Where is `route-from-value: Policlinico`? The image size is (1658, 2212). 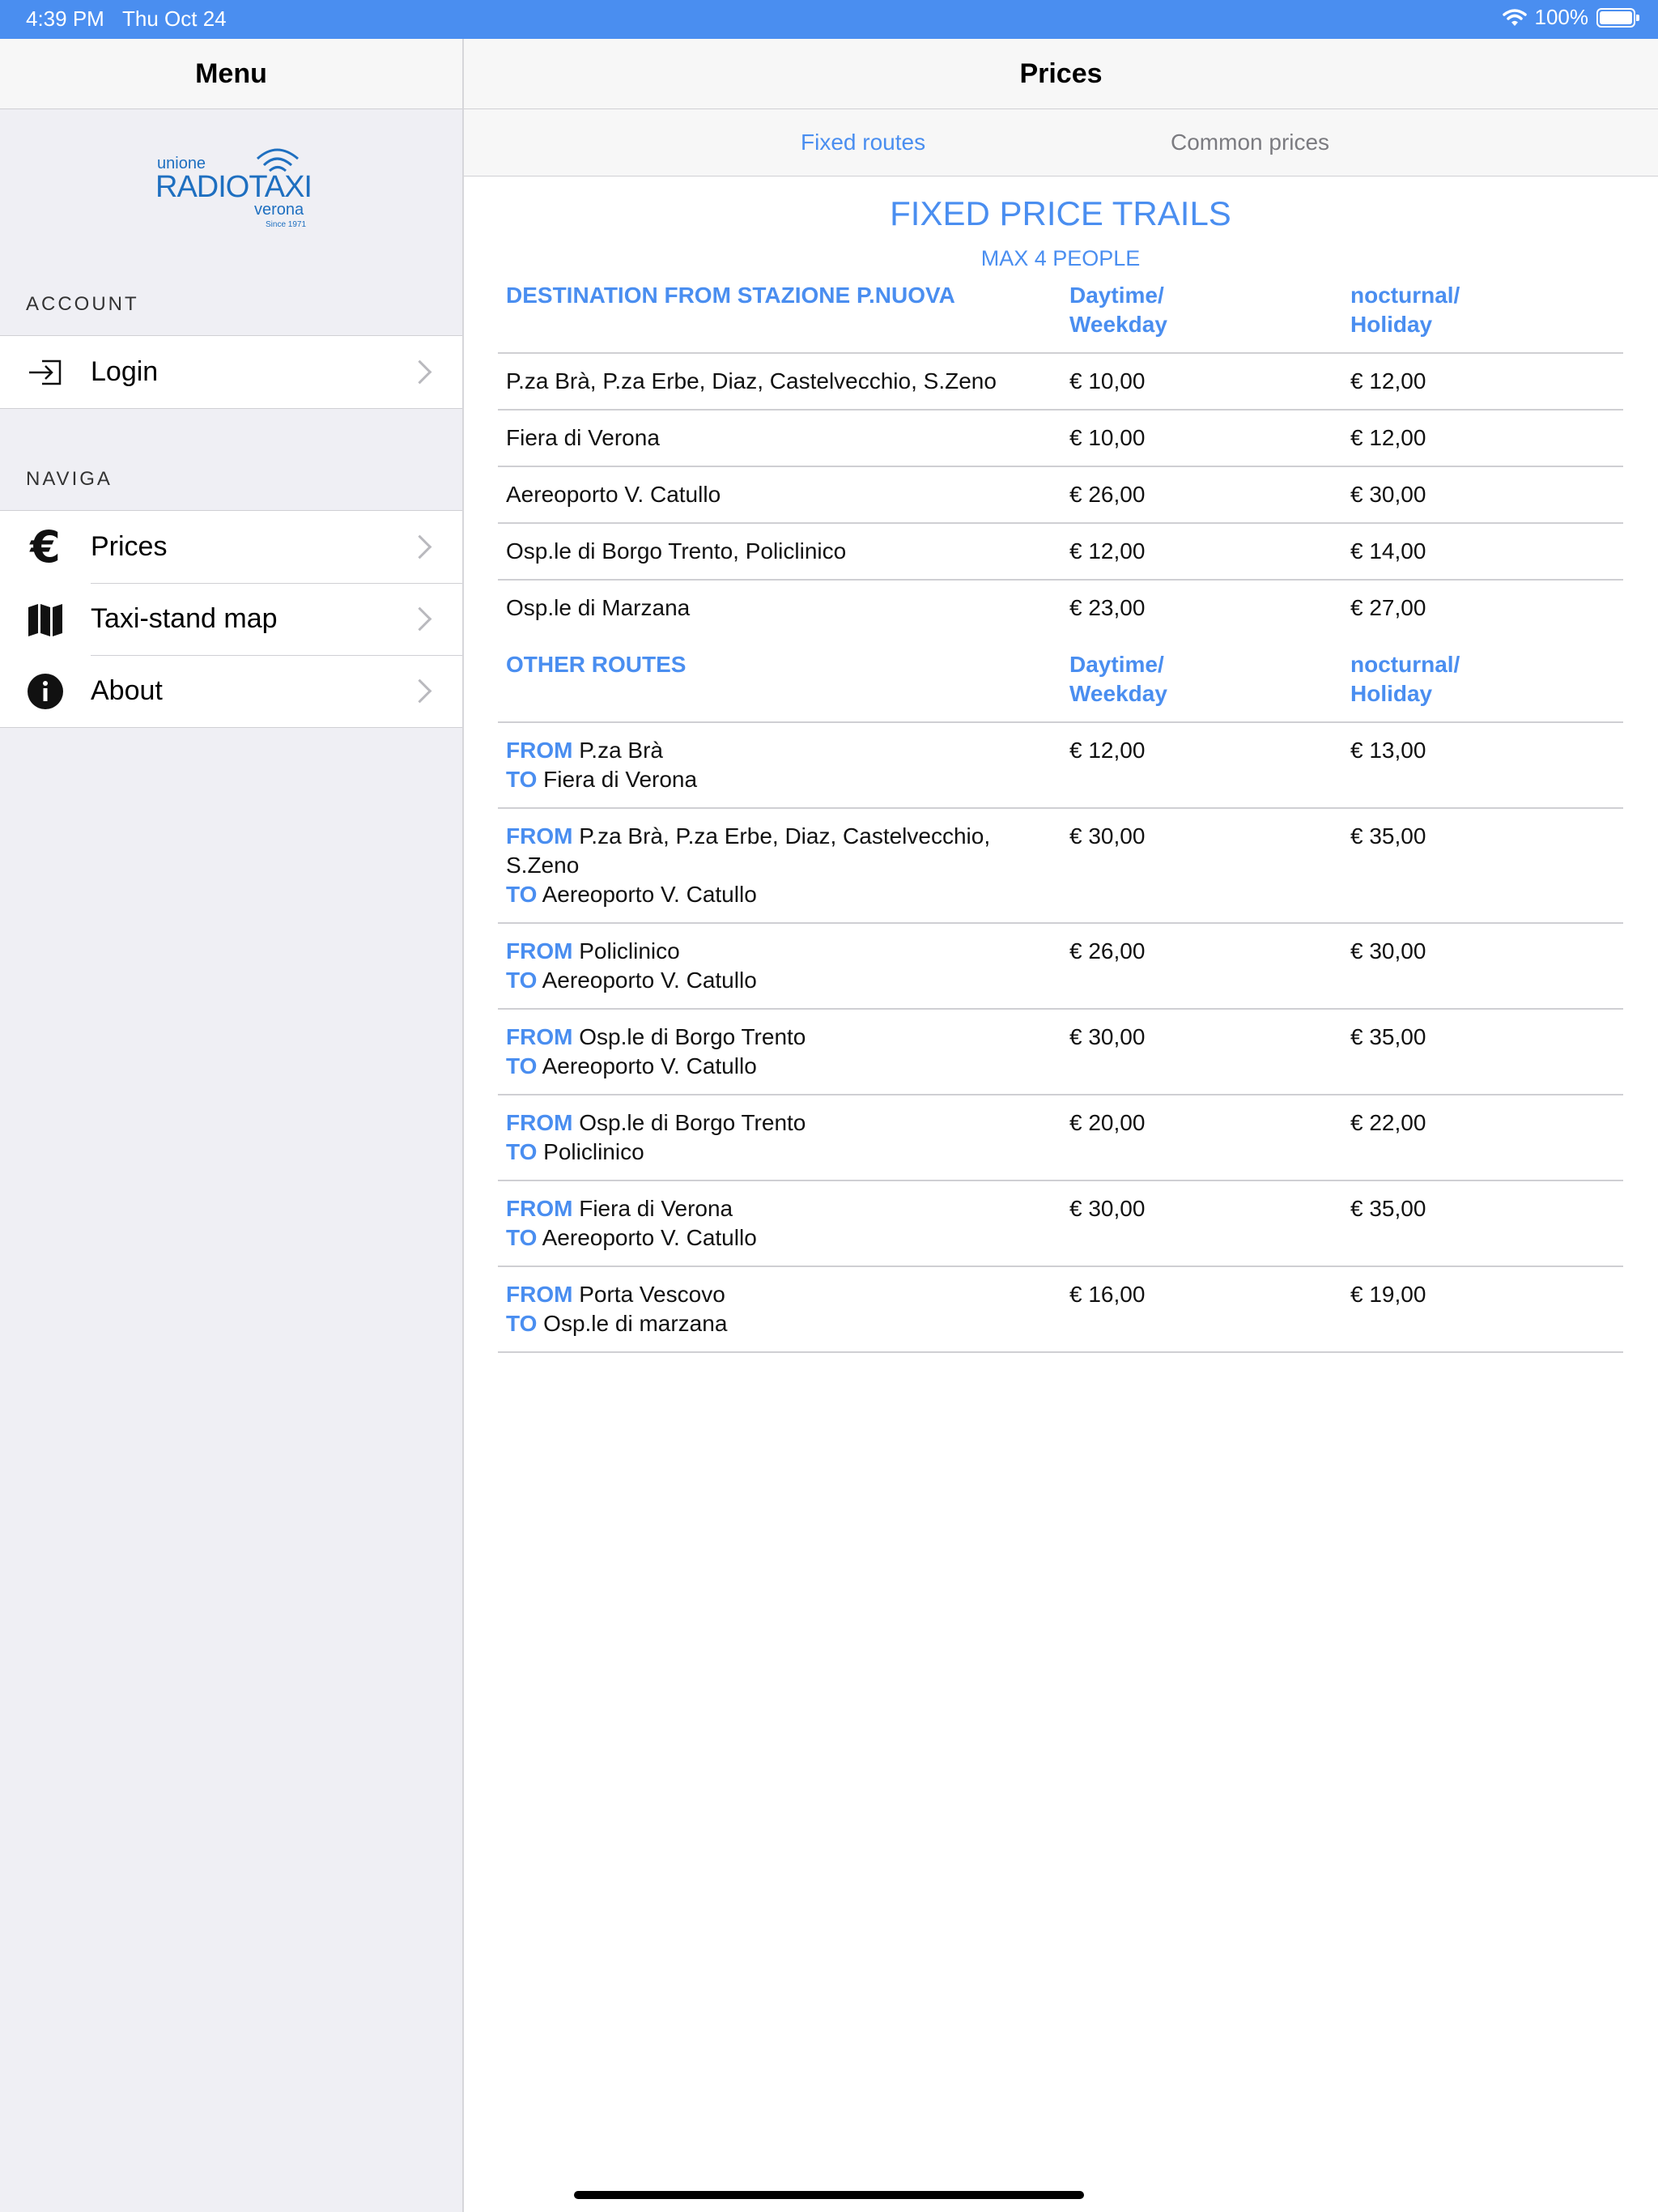
route-from-value: Policlinico is located at coordinates (629, 951).